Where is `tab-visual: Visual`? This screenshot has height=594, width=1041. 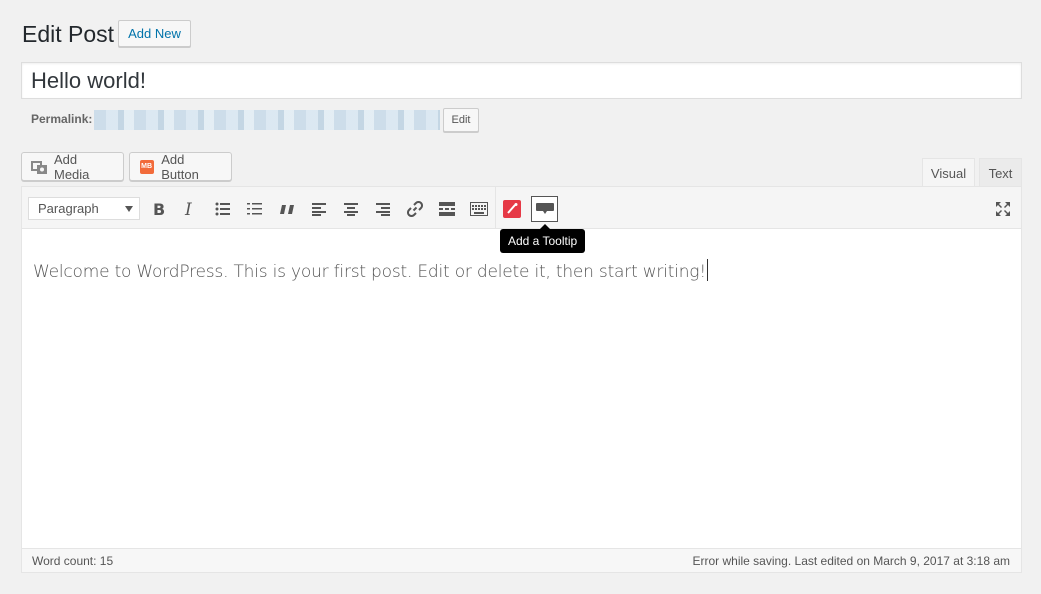
tab-visual: Visual is located at coordinates (948, 173).